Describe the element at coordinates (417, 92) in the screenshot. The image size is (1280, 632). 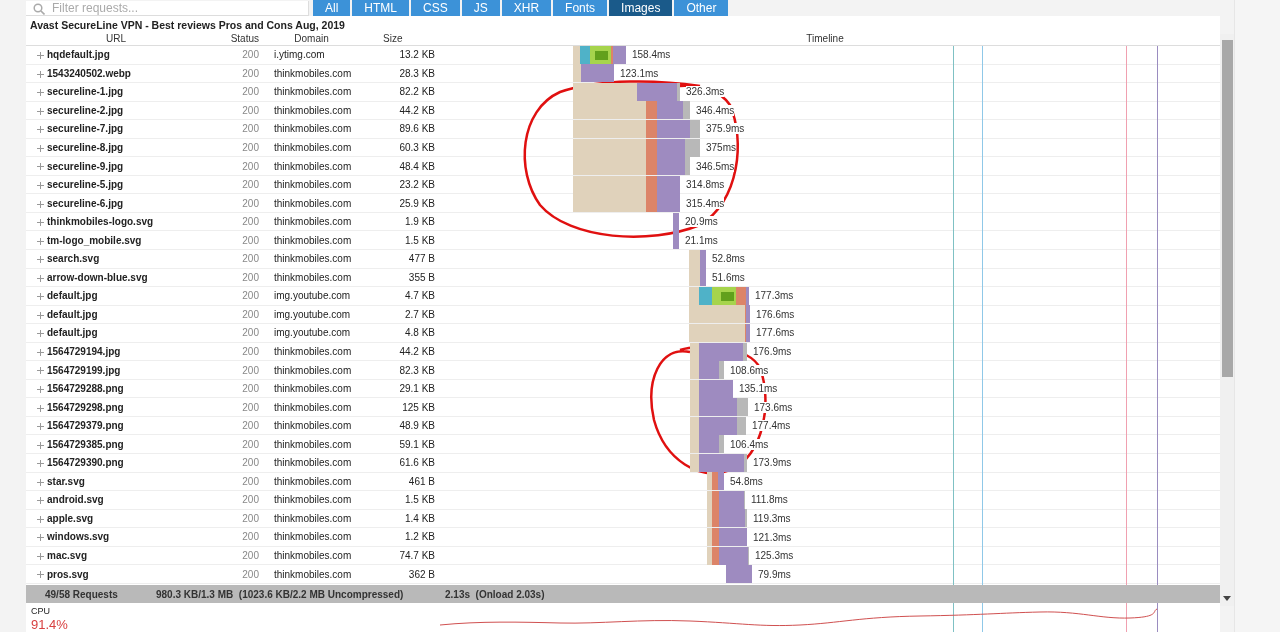
I see `request-size: 82.2 KB` at that location.